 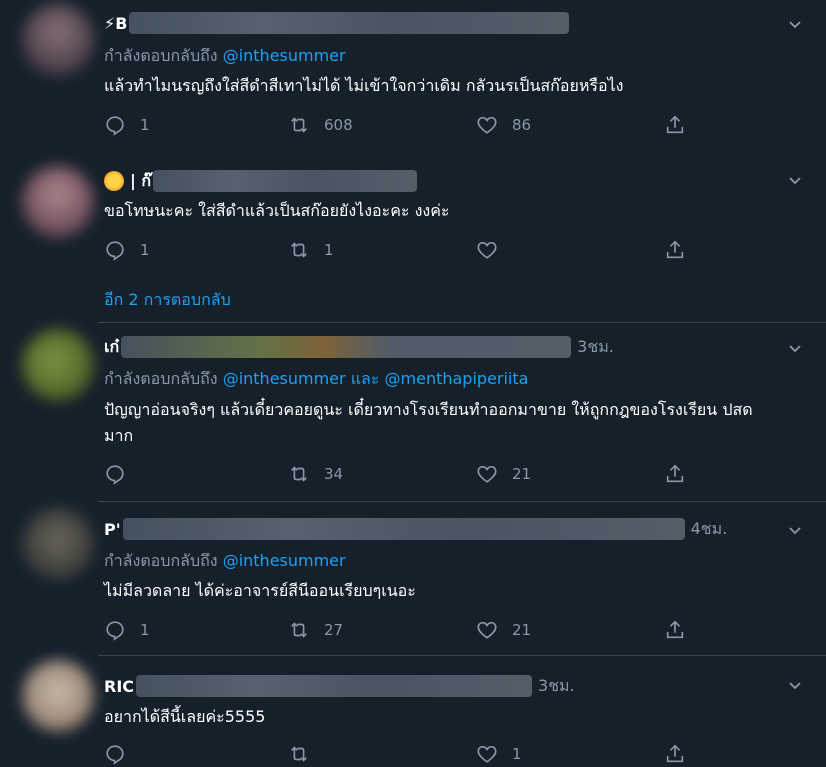 I want to click on retweet-button, so click(x=306, y=754).